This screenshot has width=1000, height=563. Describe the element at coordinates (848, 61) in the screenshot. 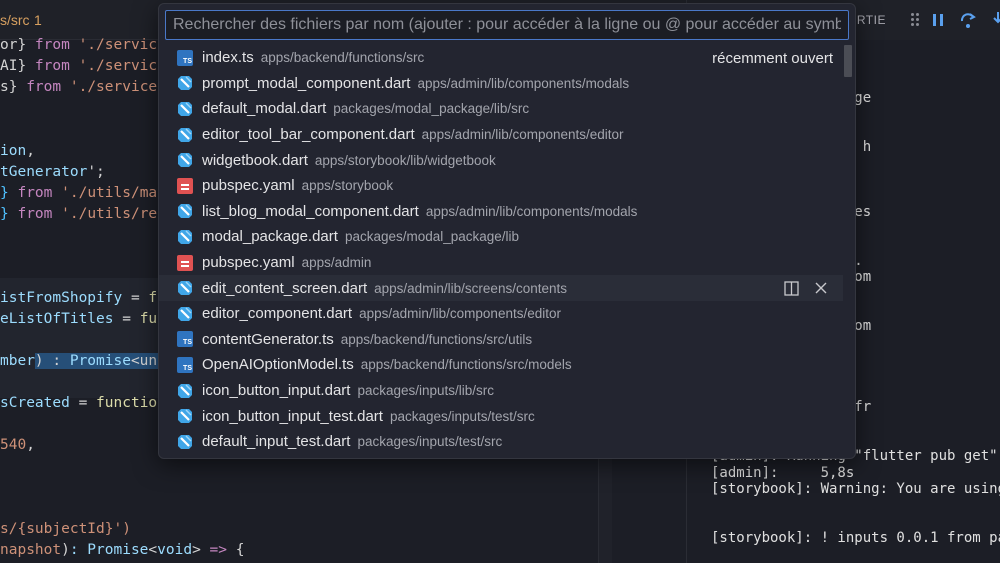

I see `results-scrollbar` at that location.